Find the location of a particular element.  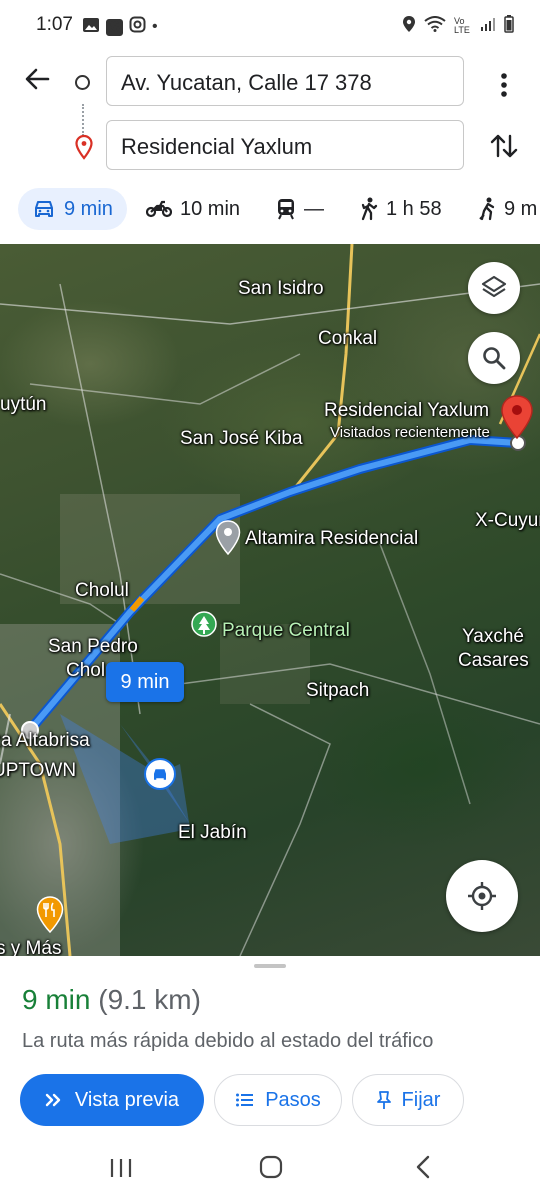

instagram-icon is located at coordinates (137, 27).